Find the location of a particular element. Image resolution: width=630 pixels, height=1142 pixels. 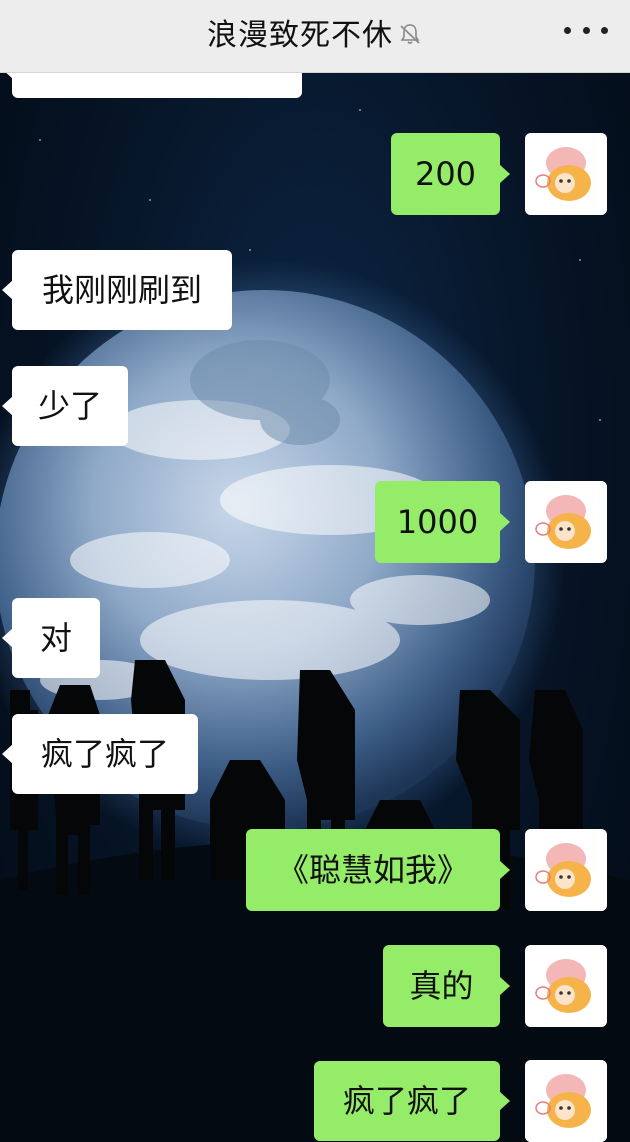

message-text: 少了 is located at coordinates (69, 406).